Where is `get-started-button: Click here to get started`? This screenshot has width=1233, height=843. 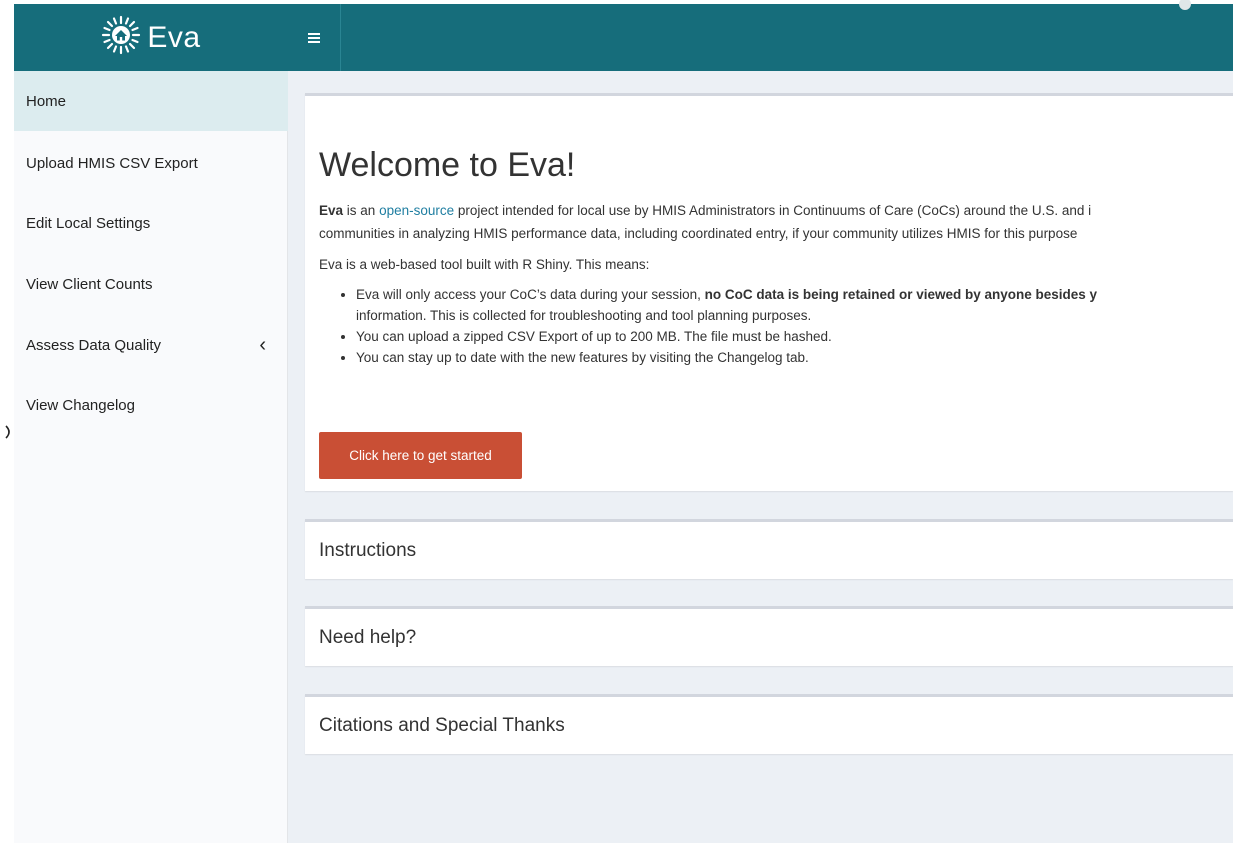 get-started-button: Click here to get started is located at coordinates (420, 455).